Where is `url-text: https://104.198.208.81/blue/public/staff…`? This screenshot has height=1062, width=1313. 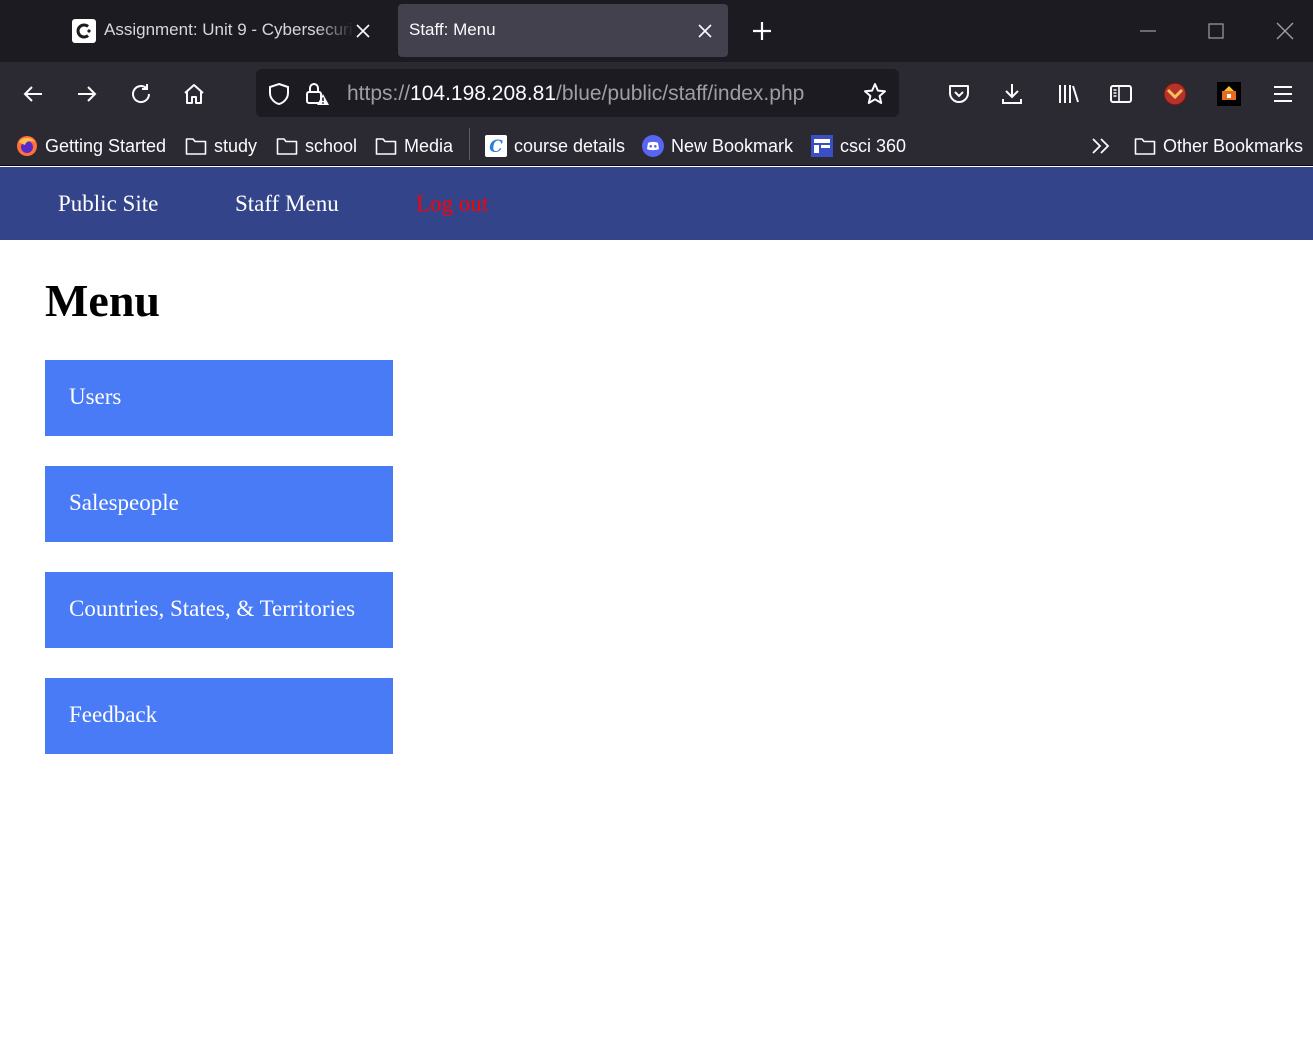
url-text: https://104.198.208.81/blue/public/staff… is located at coordinates (575, 94).